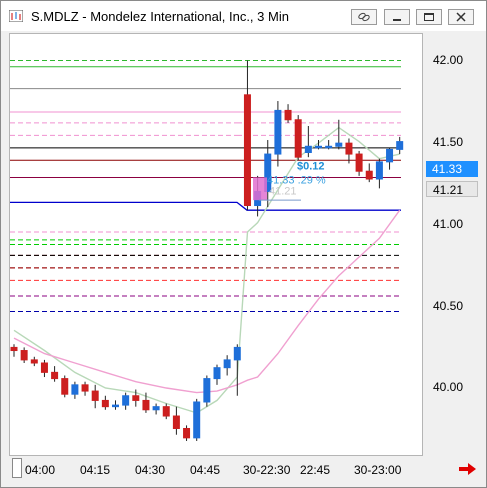 This screenshot has width=487, height=488. I want to click on time-tick: 30-23:00, so click(378, 470).